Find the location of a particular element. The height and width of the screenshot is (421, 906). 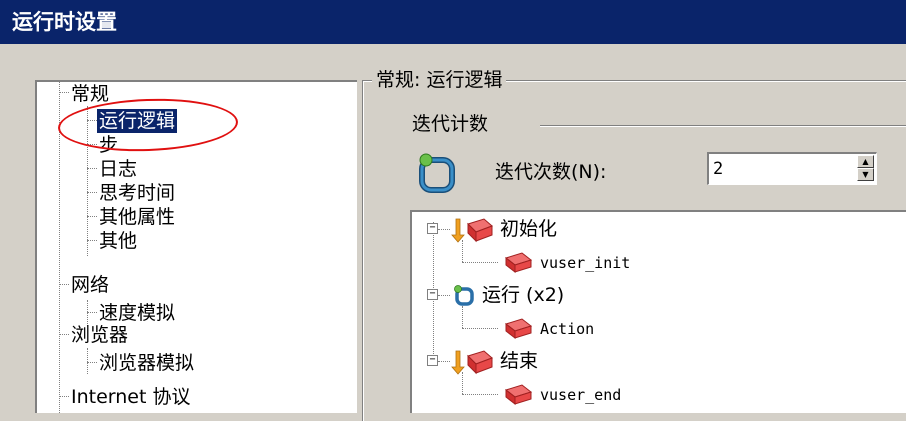

tree-item-browser: 浏览器 is located at coordinates (99, 335).